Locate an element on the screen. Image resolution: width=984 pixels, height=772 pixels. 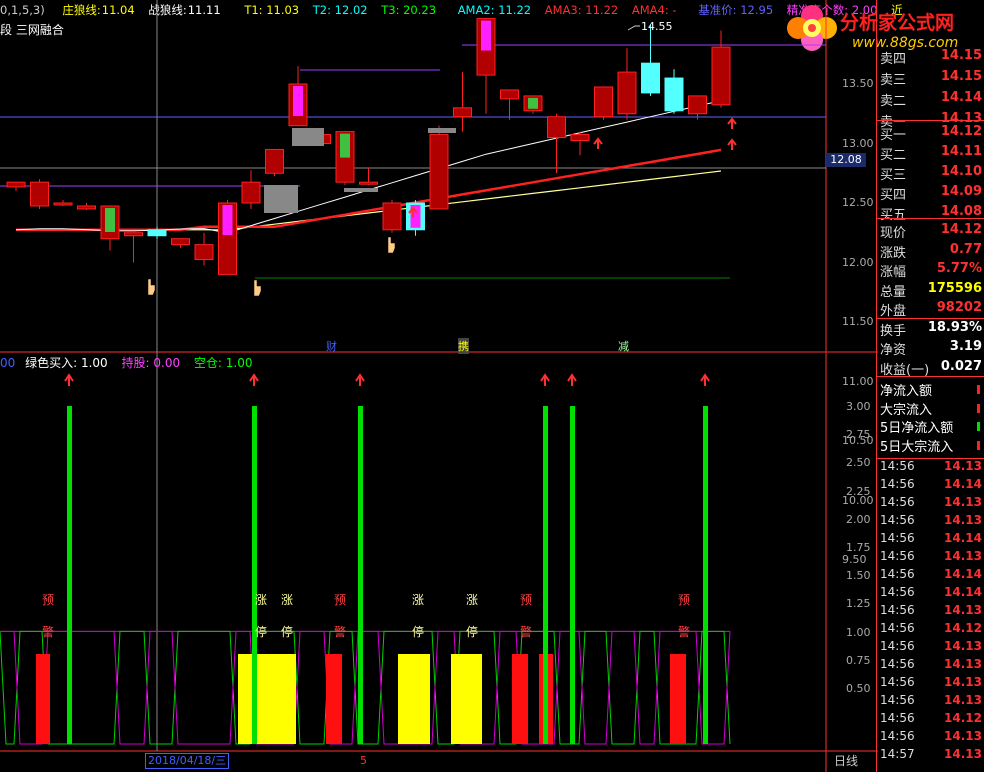
quote-label: 涨跌 is located at coordinates (893, 253).